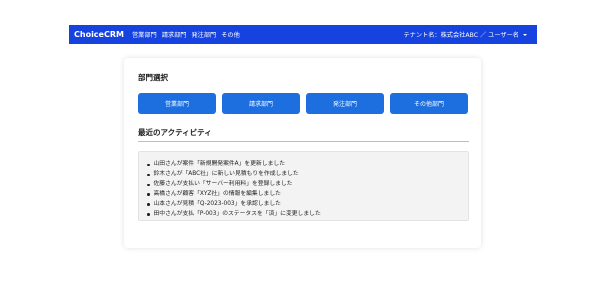 The image size is (605, 283). What do you see at coordinates (177, 103) in the screenshot?
I see `sales-department-button: 営業部門` at bounding box center [177, 103].